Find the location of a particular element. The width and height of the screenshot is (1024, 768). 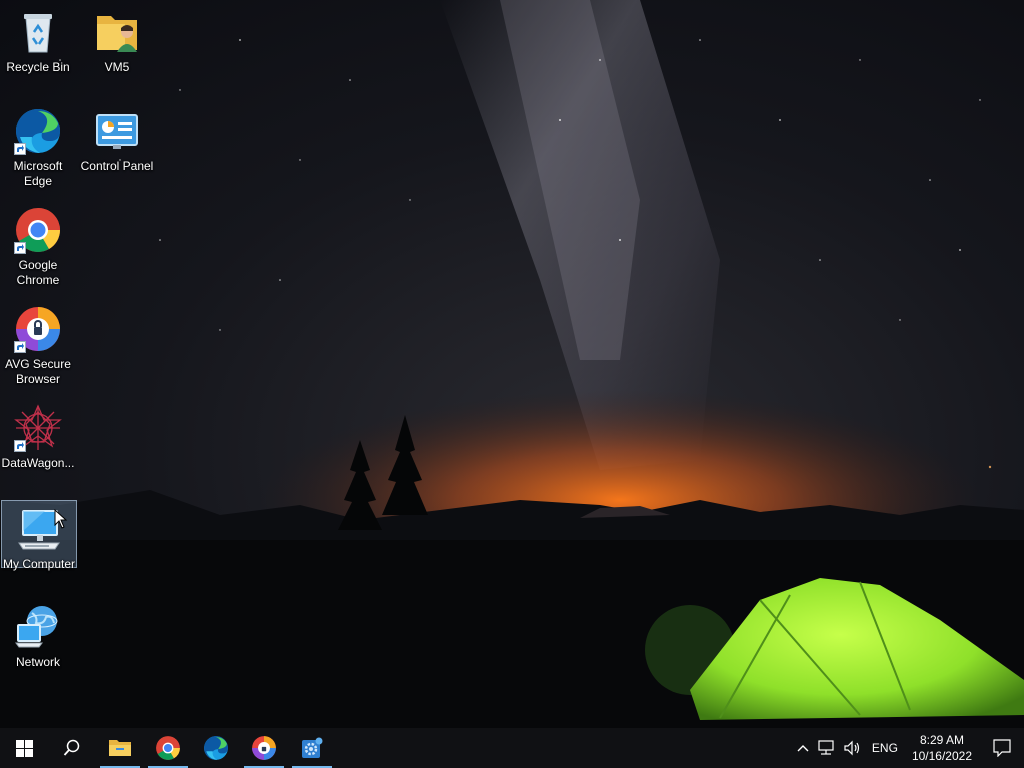

desktop-icon-microsoft-edge: Microsoft Edge is located at coordinates (38, 146).